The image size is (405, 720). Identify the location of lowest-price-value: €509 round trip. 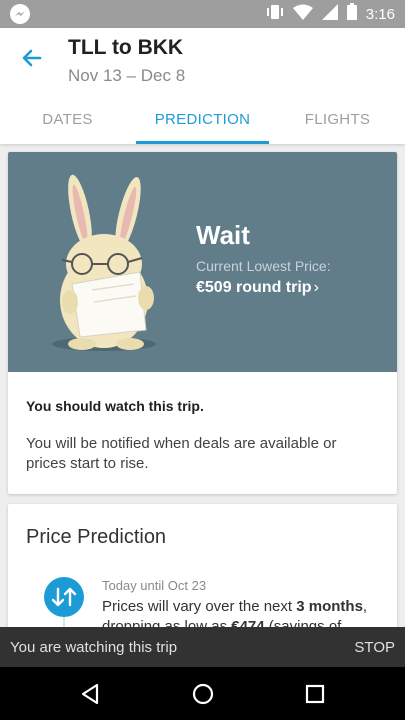
(254, 287).